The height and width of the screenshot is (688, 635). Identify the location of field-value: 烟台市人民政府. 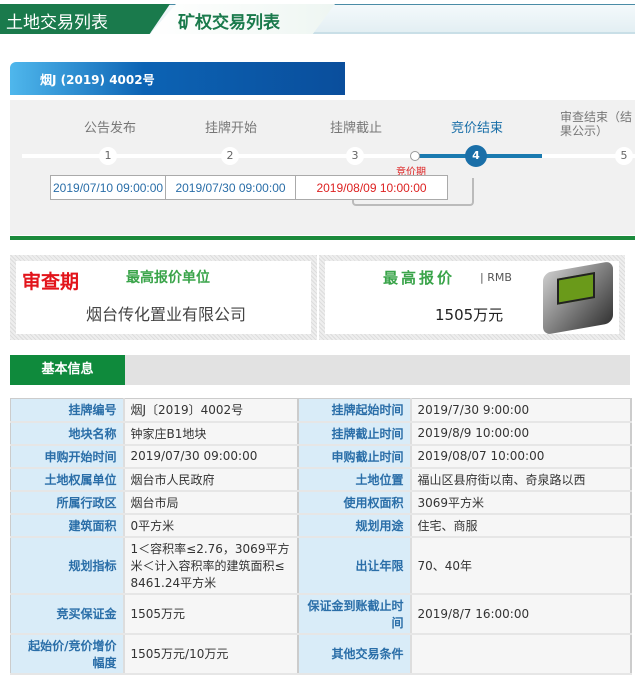
(211, 479).